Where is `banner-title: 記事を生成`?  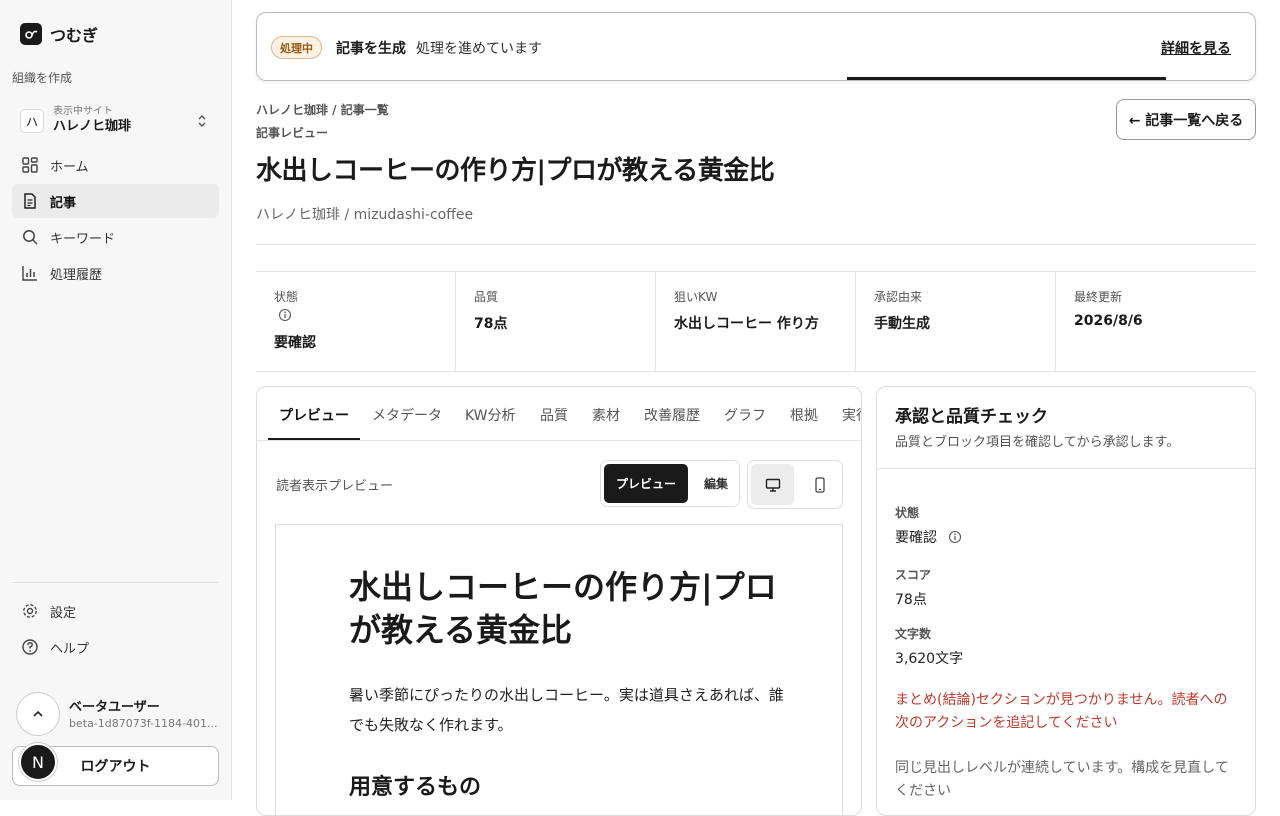
banner-title: 記事を生成 is located at coordinates (371, 49).